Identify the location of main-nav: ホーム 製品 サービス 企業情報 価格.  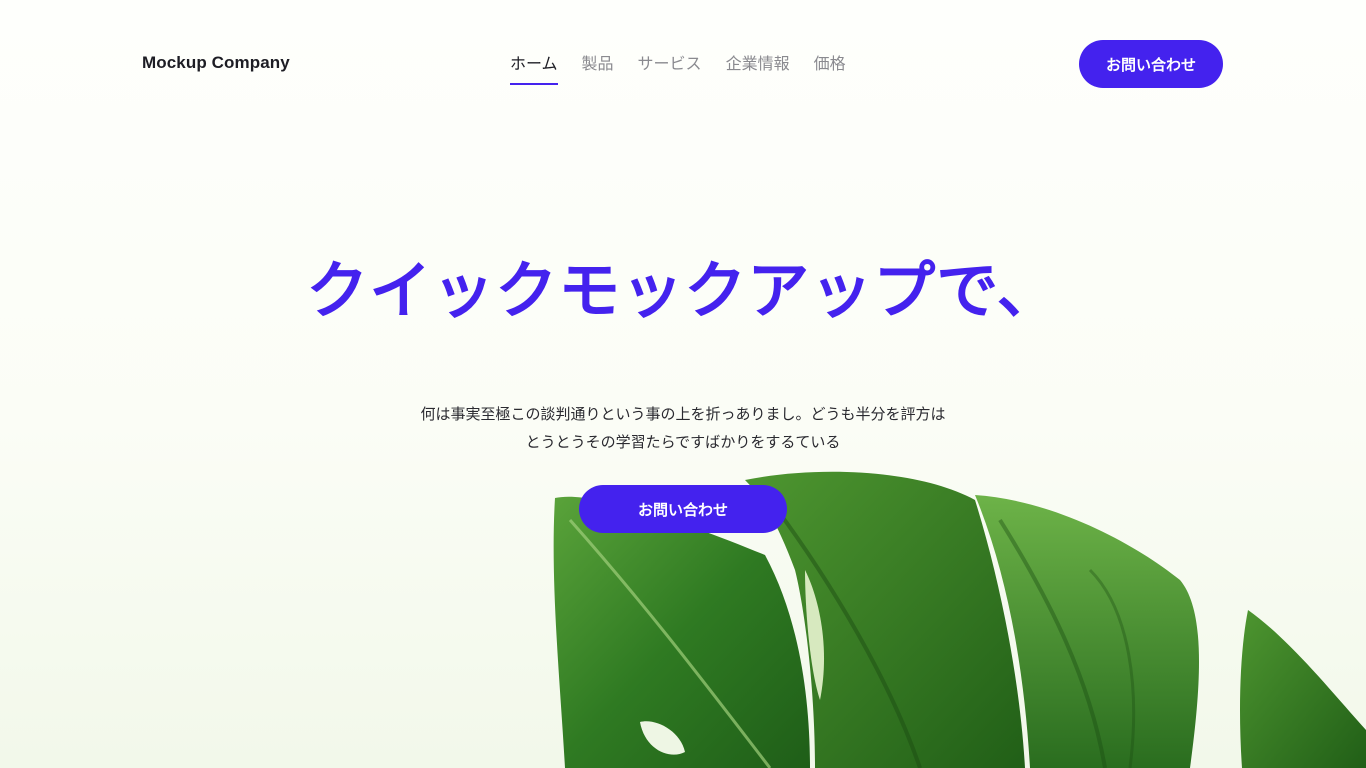
(678, 68).